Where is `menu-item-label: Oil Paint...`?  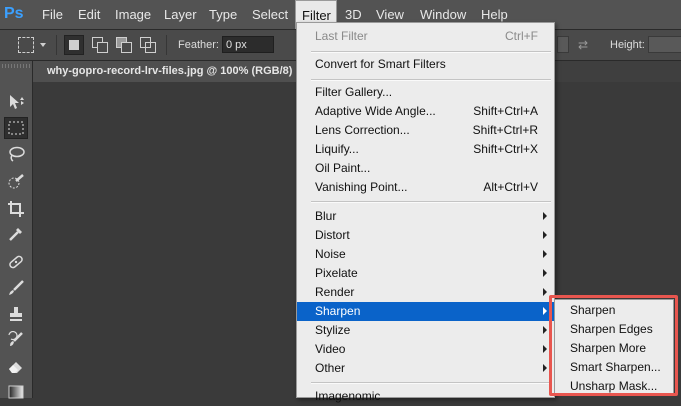
menu-item-label: Oil Paint... is located at coordinates (343, 168).